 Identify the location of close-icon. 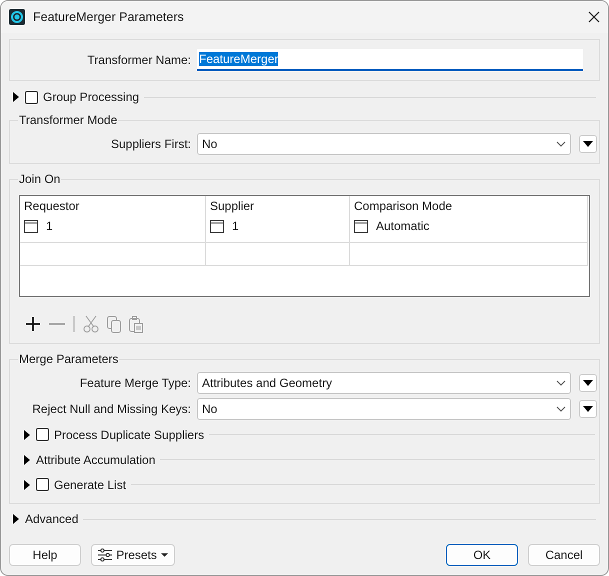
(594, 17).